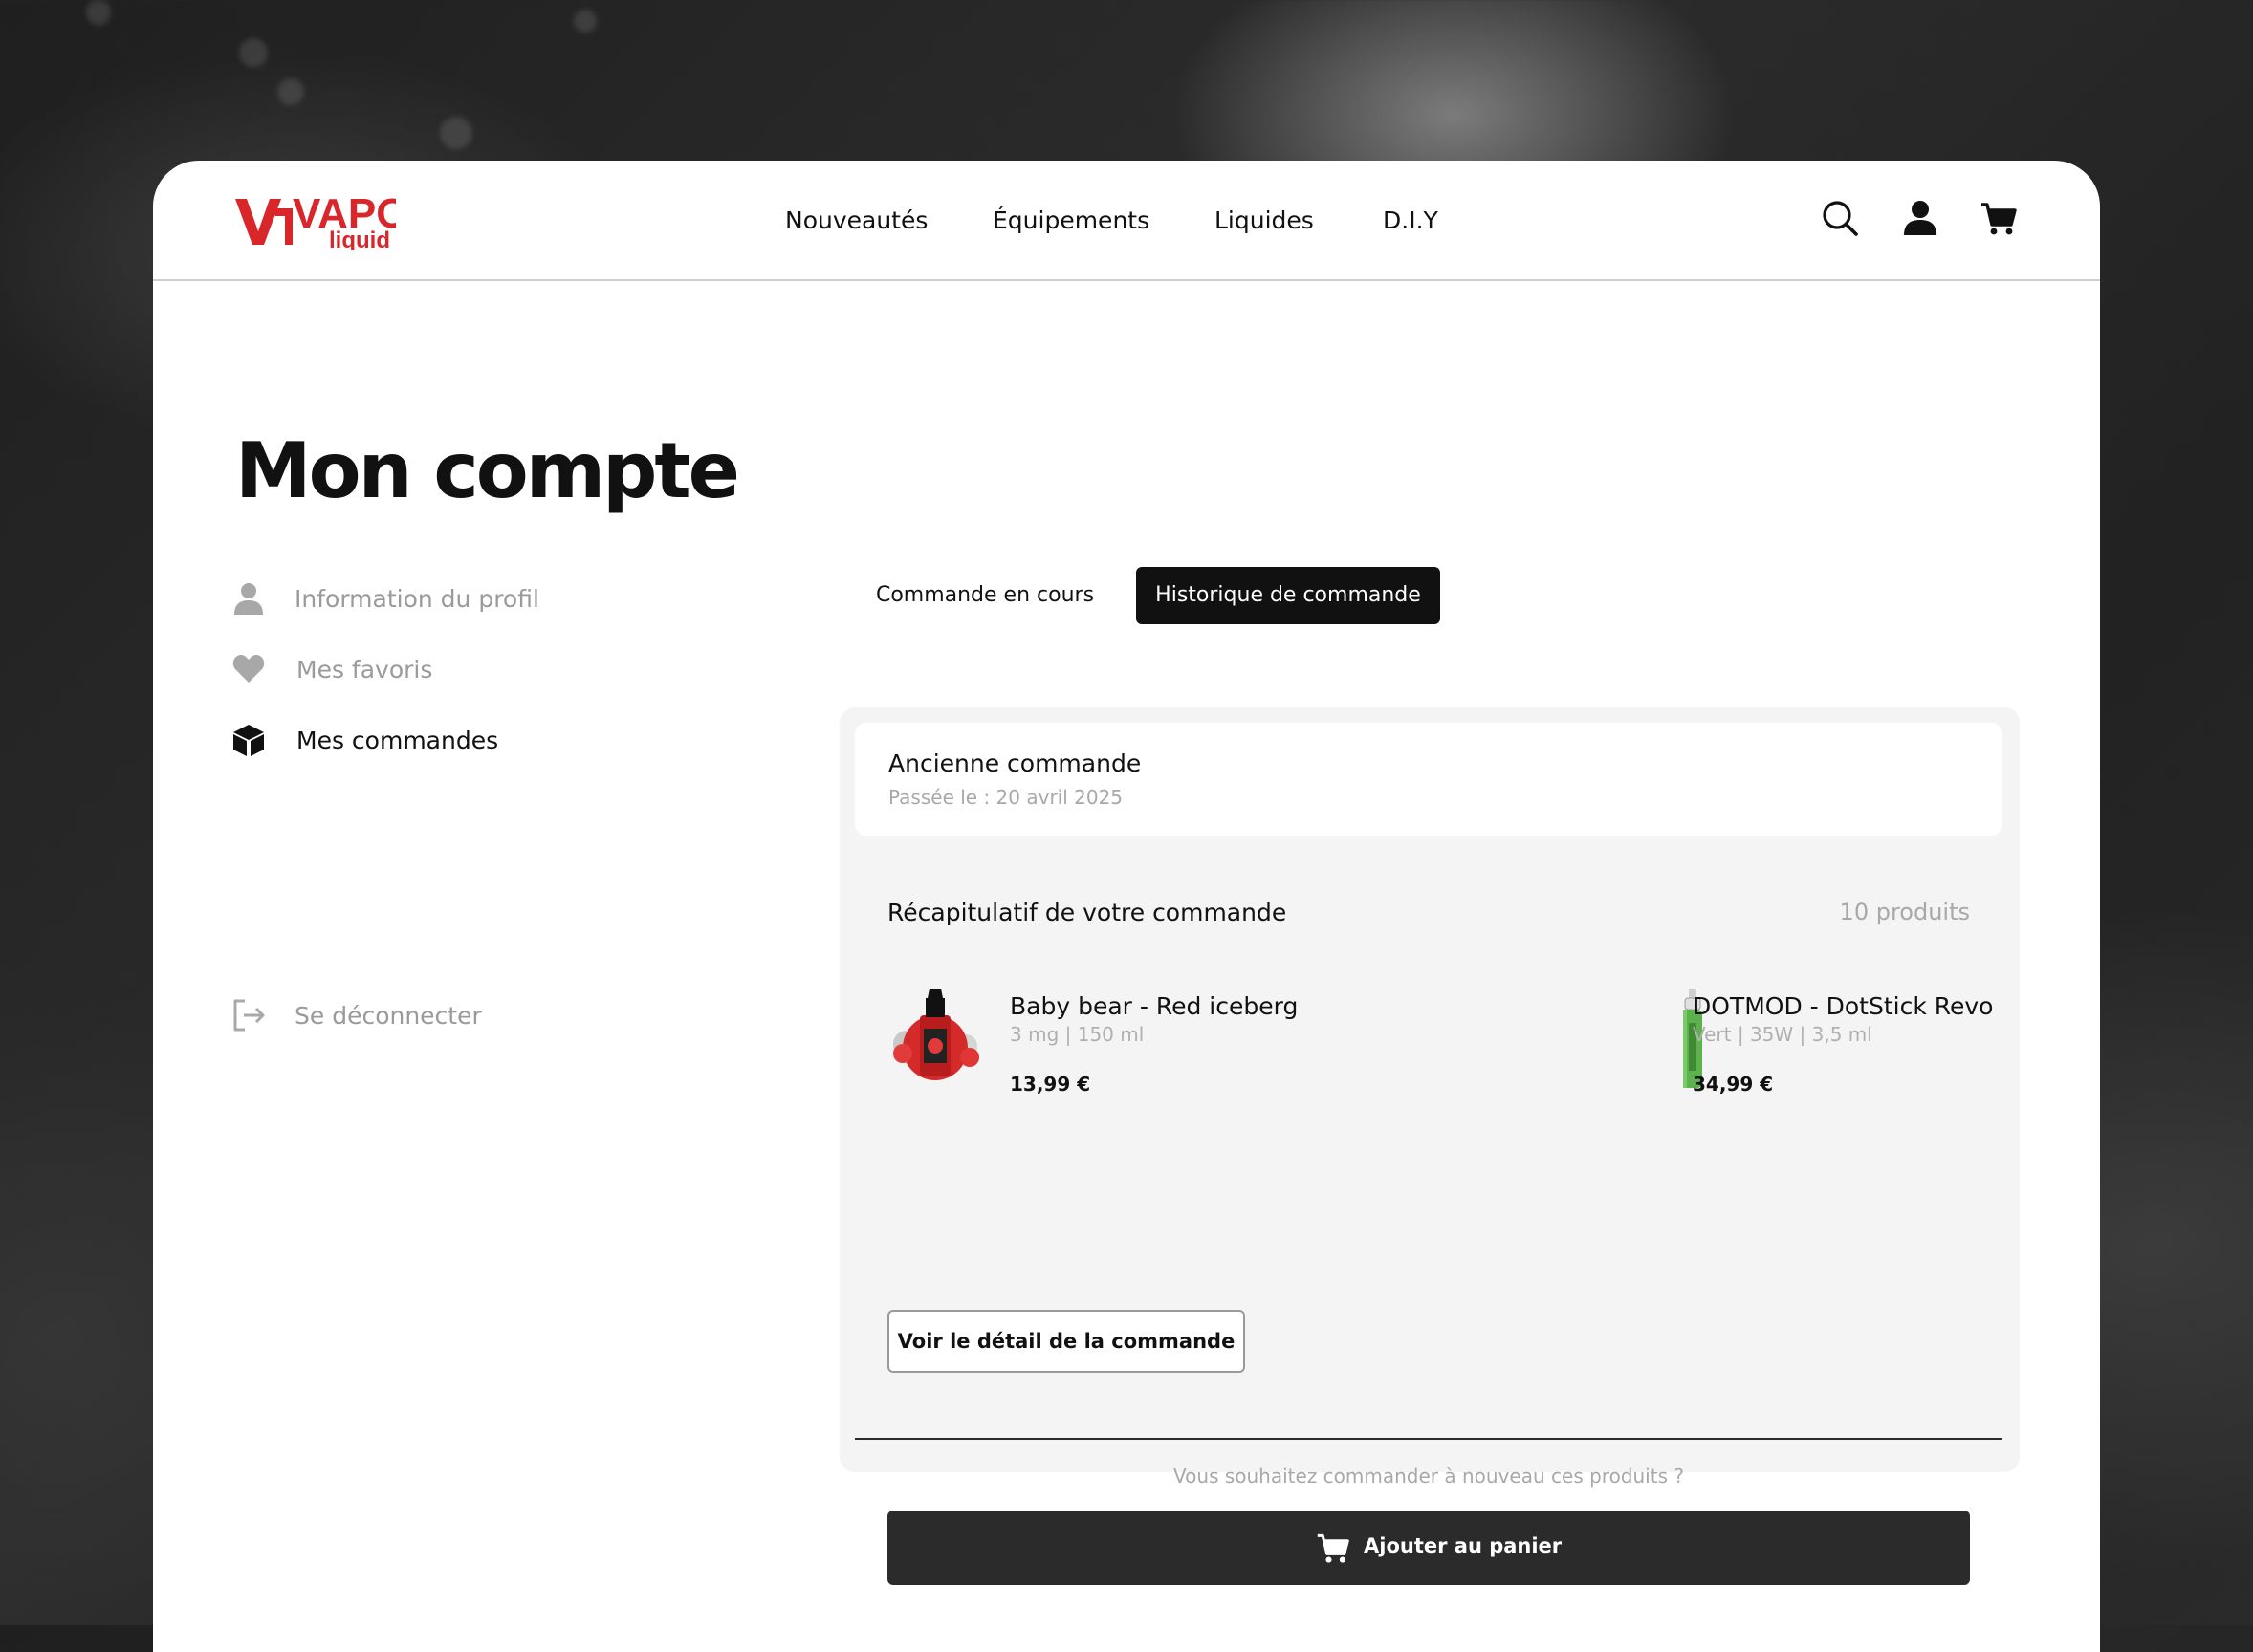 The height and width of the screenshot is (1652, 2253). I want to click on tab-current-order: Commande en cours, so click(985, 595).